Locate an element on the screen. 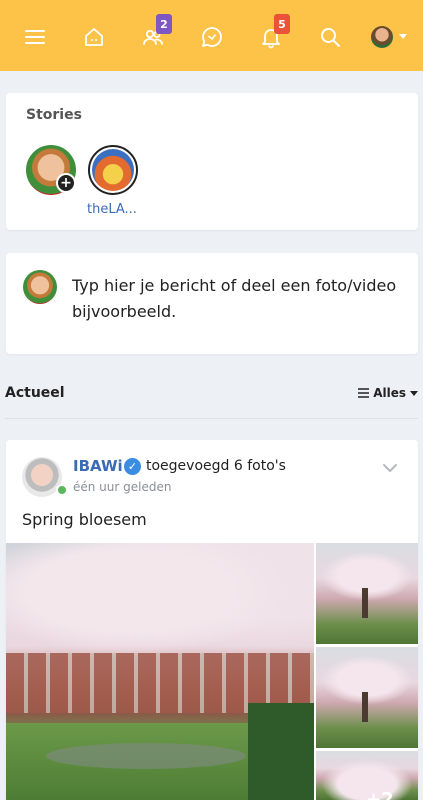  feed-filter-dropdown: Alles is located at coordinates (388, 393).